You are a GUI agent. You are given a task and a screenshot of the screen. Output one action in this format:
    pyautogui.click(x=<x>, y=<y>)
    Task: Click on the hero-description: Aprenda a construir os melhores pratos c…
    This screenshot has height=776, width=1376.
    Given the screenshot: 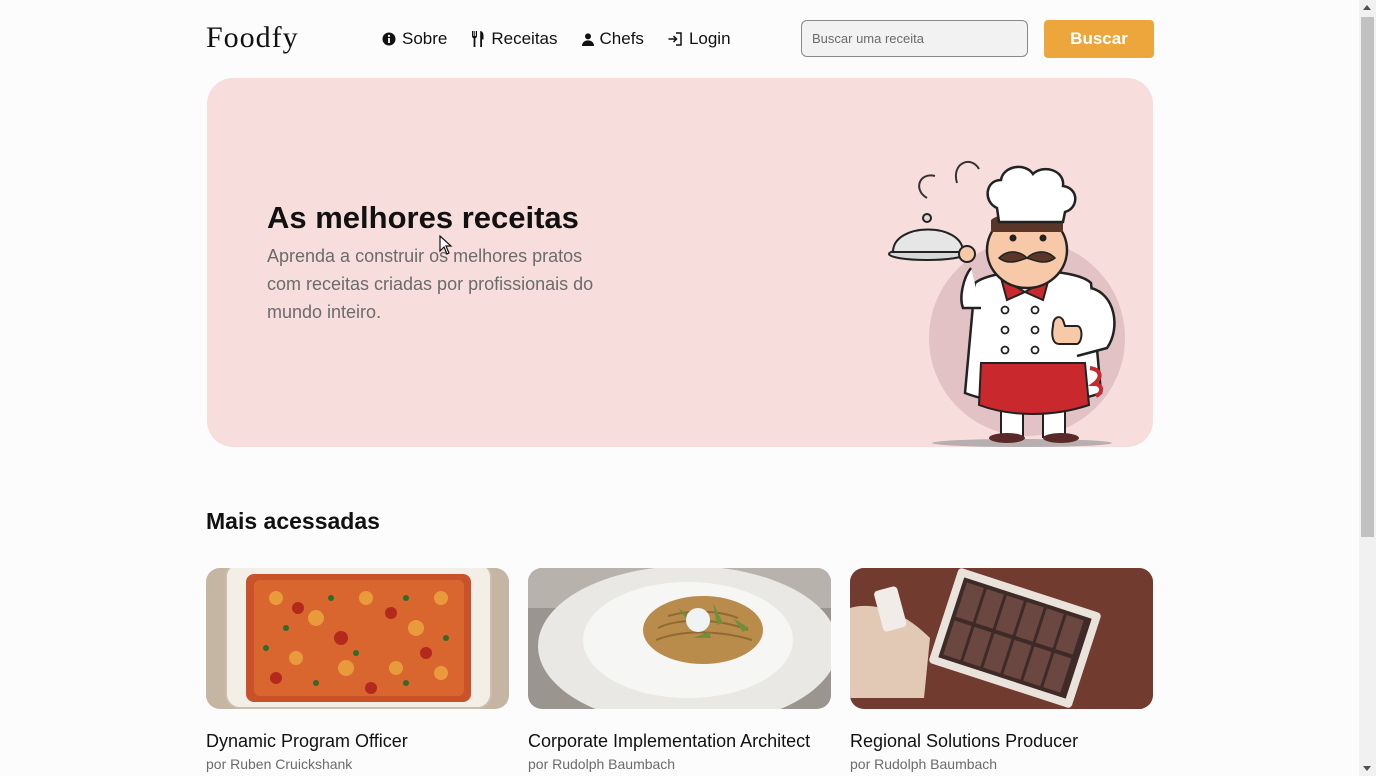 What is the action you would take?
    pyautogui.click(x=430, y=284)
    